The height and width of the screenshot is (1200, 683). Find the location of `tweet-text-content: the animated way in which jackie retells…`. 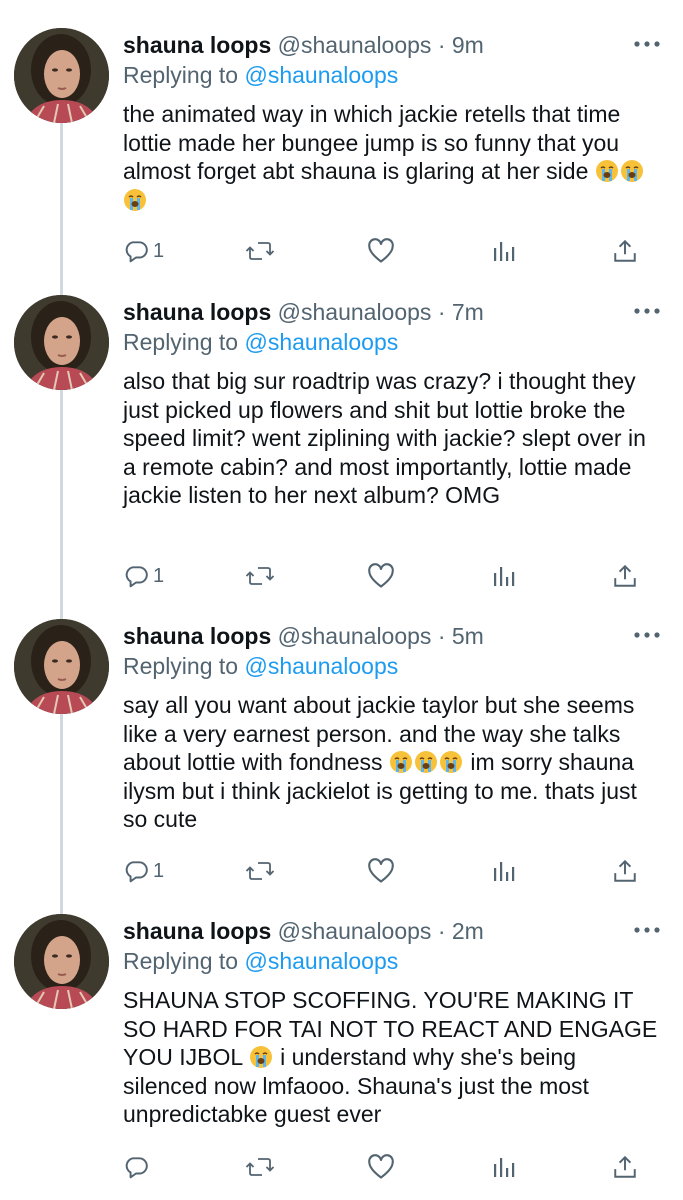

tweet-text-content: the animated way in which jackie retells… is located at coordinates (375, 143).